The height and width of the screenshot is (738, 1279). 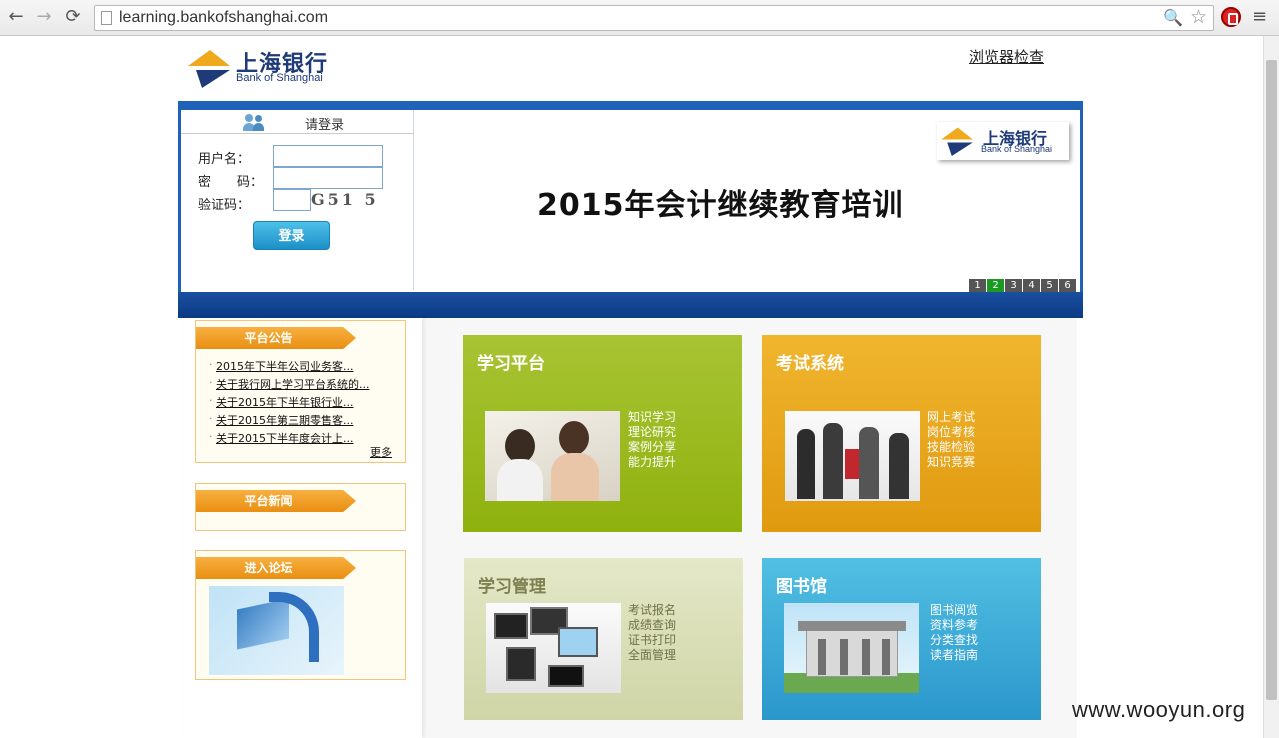 I want to click on forward-icon: →, so click(x=44, y=17).